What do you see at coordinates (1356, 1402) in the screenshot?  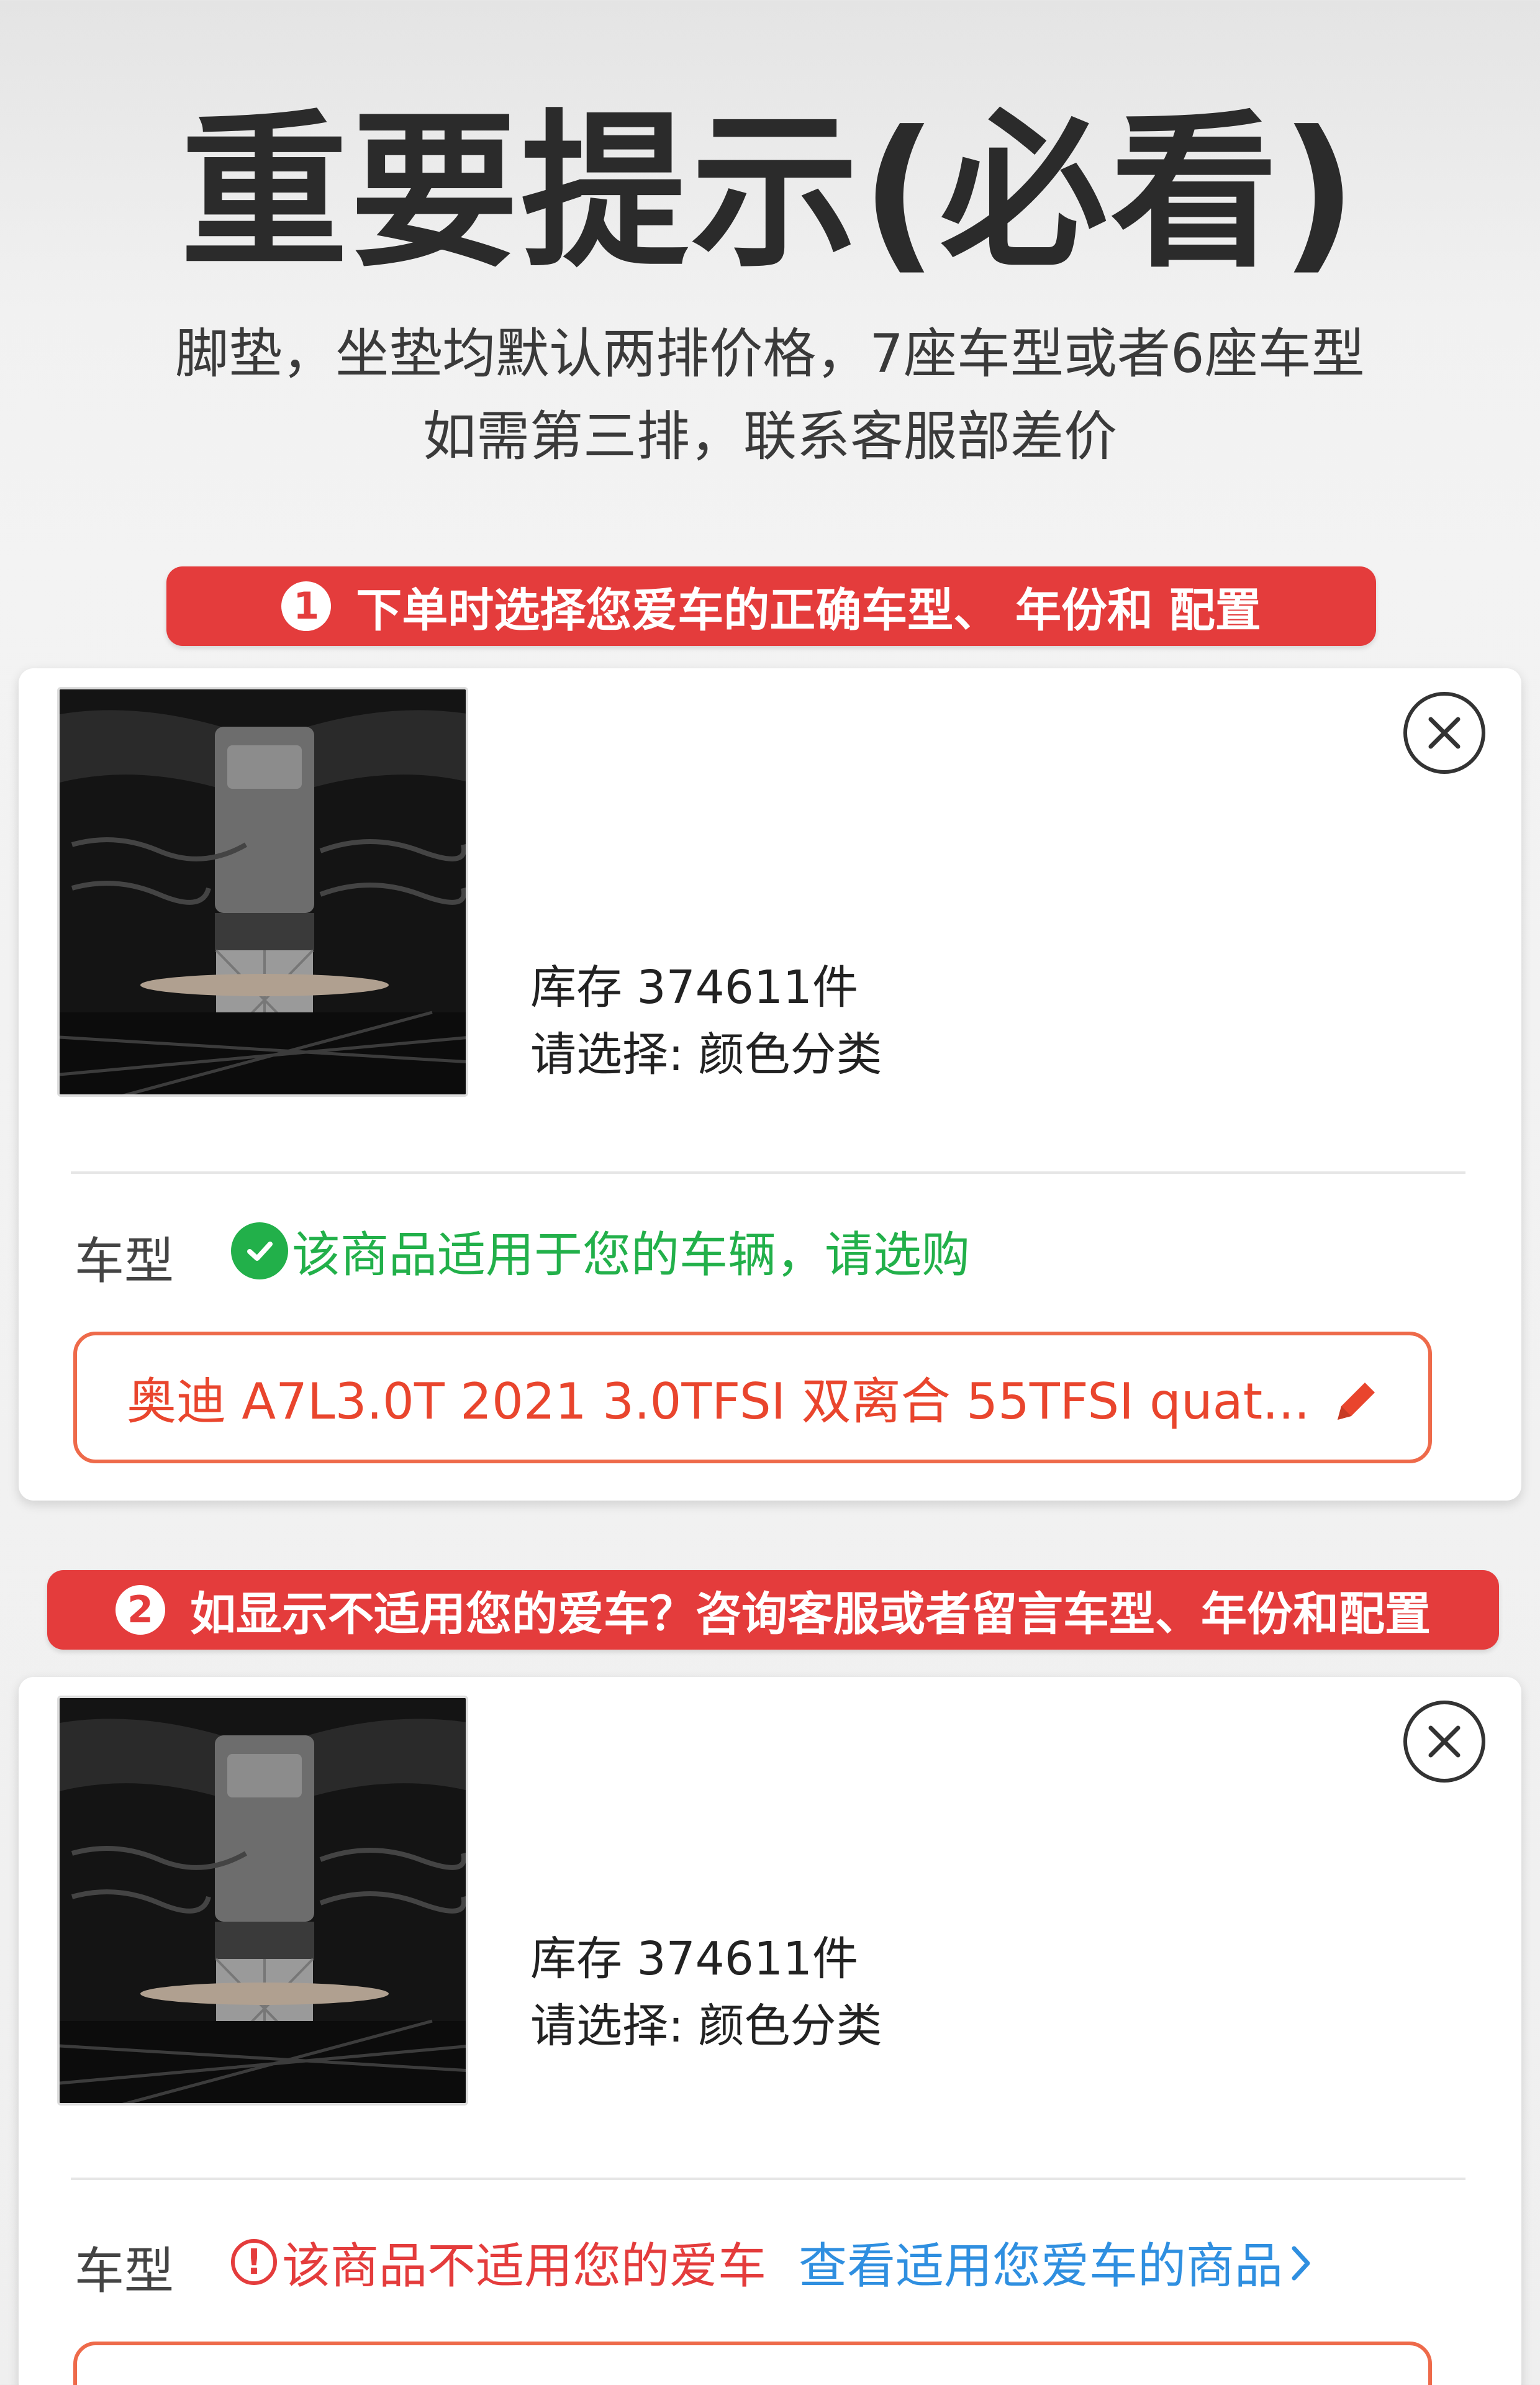 I see `pencil-icon` at bounding box center [1356, 1402].